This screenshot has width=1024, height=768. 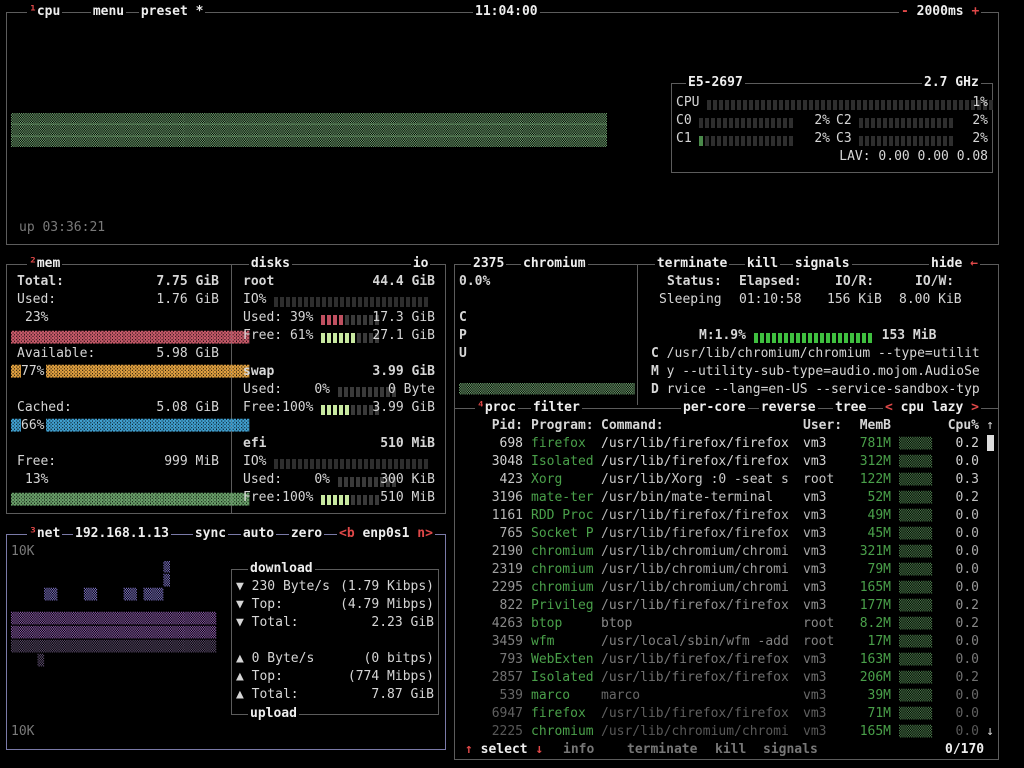 I want to click on cell-mem: 122M, so click(x=875, y=479).